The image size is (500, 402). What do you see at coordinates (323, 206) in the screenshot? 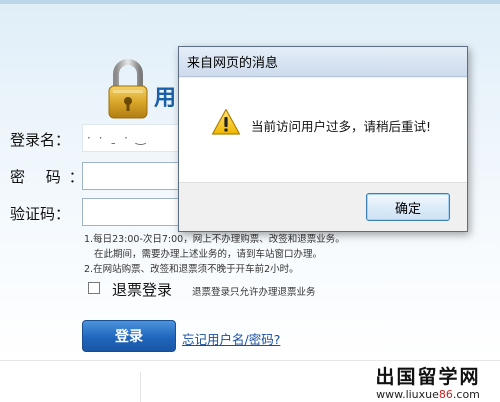
I see `dialog-footer: 确定` at bounding box center [323, 206].